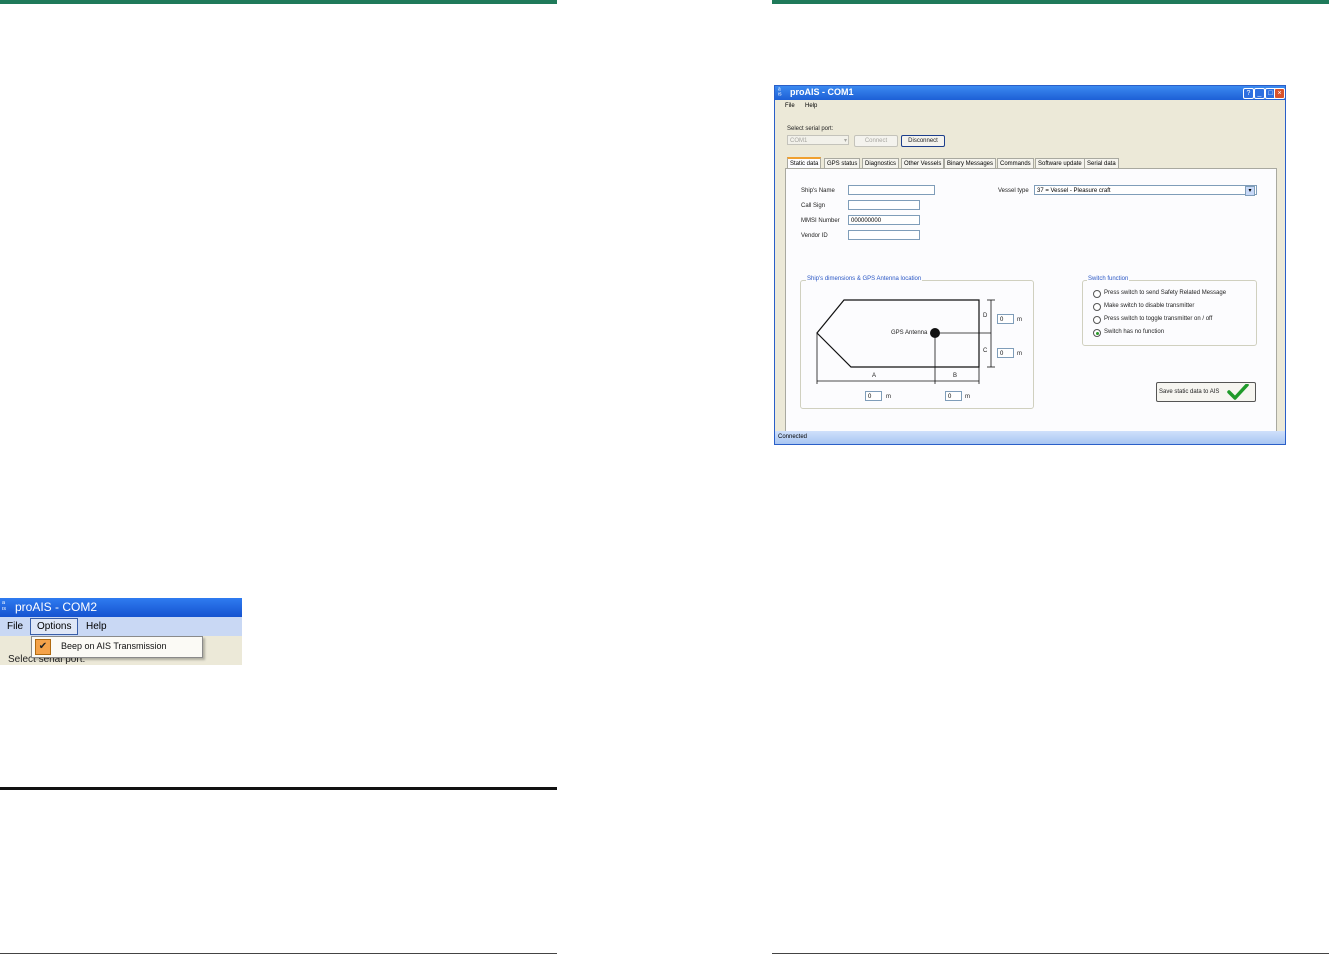  I want to click on checkmark-icon, so click(1238, 392).